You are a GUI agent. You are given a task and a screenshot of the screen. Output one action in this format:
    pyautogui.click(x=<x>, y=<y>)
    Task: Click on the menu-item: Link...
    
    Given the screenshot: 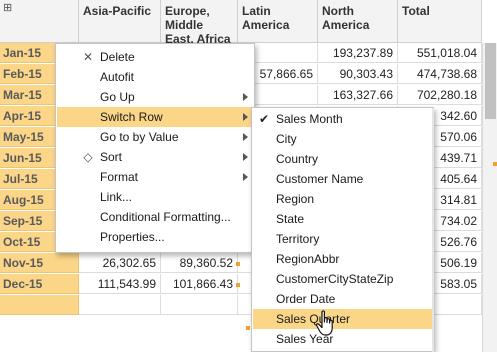 What is the action you would take?
    pyautogui.click(x=155, y=197)
    